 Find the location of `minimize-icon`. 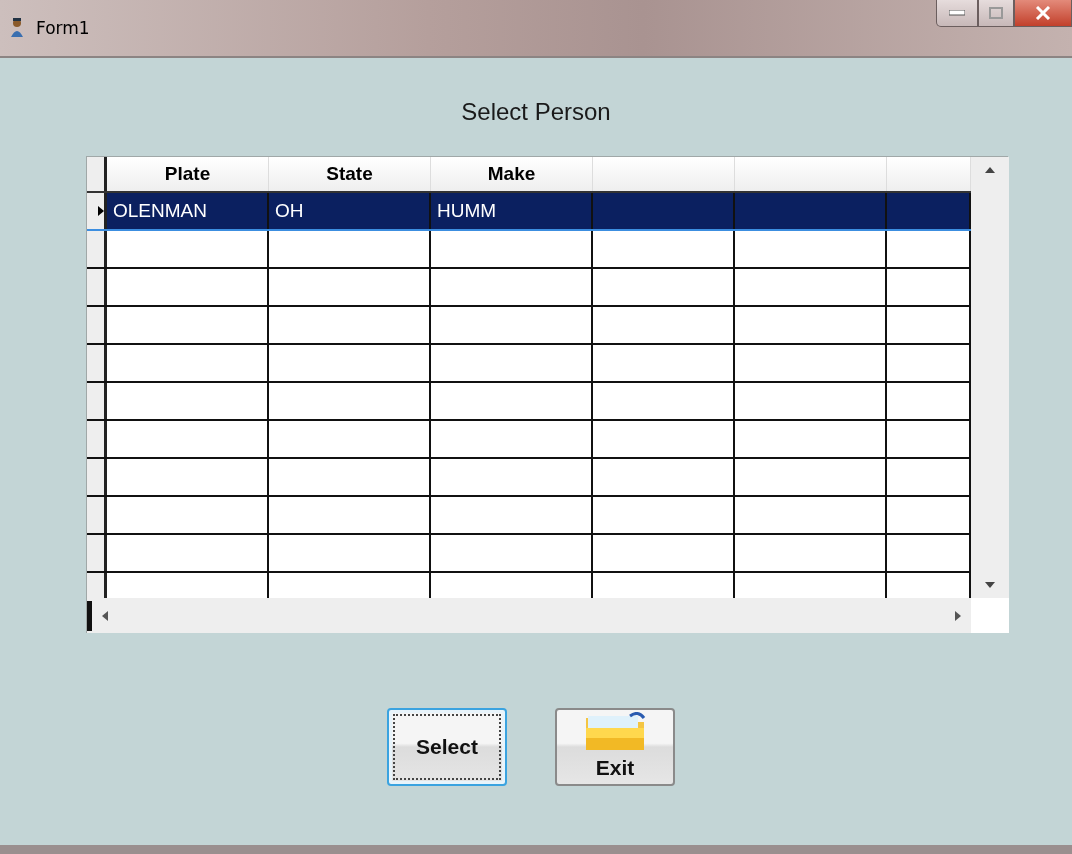

minimize-icon is located at coordinates (957, 13).